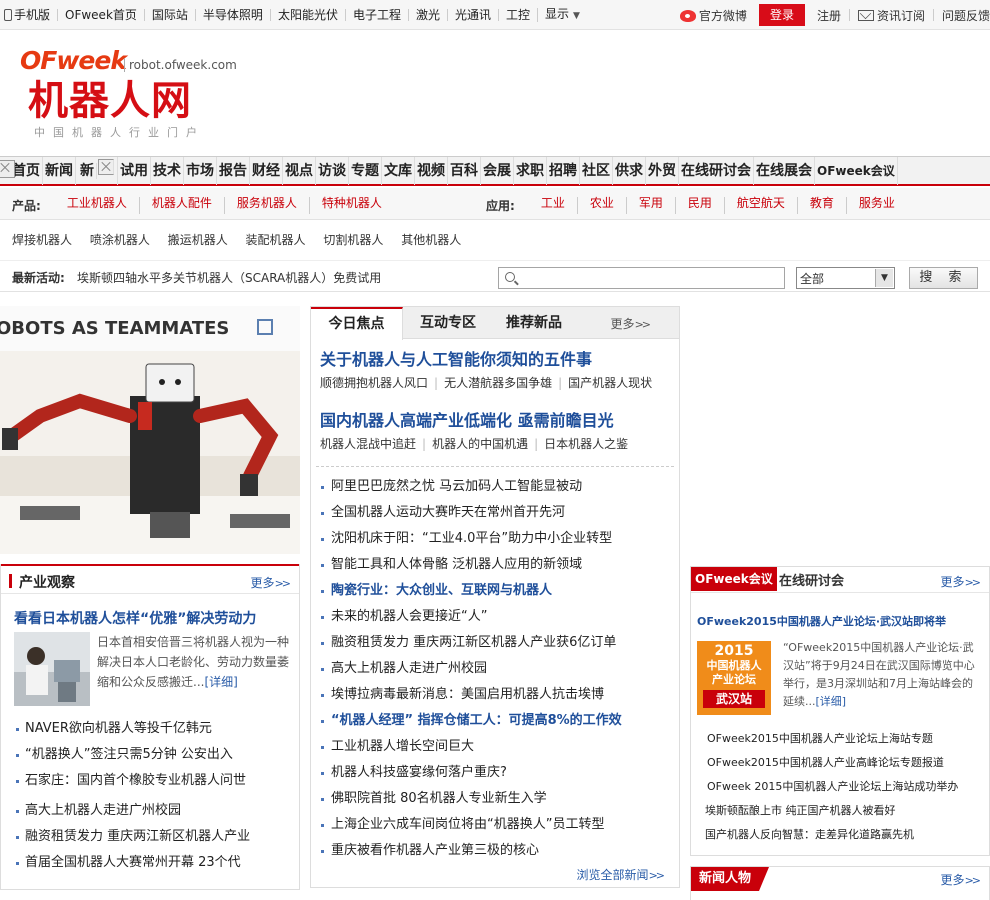  I want to click on feedback-link: 问题反馈, so click(966, 15).